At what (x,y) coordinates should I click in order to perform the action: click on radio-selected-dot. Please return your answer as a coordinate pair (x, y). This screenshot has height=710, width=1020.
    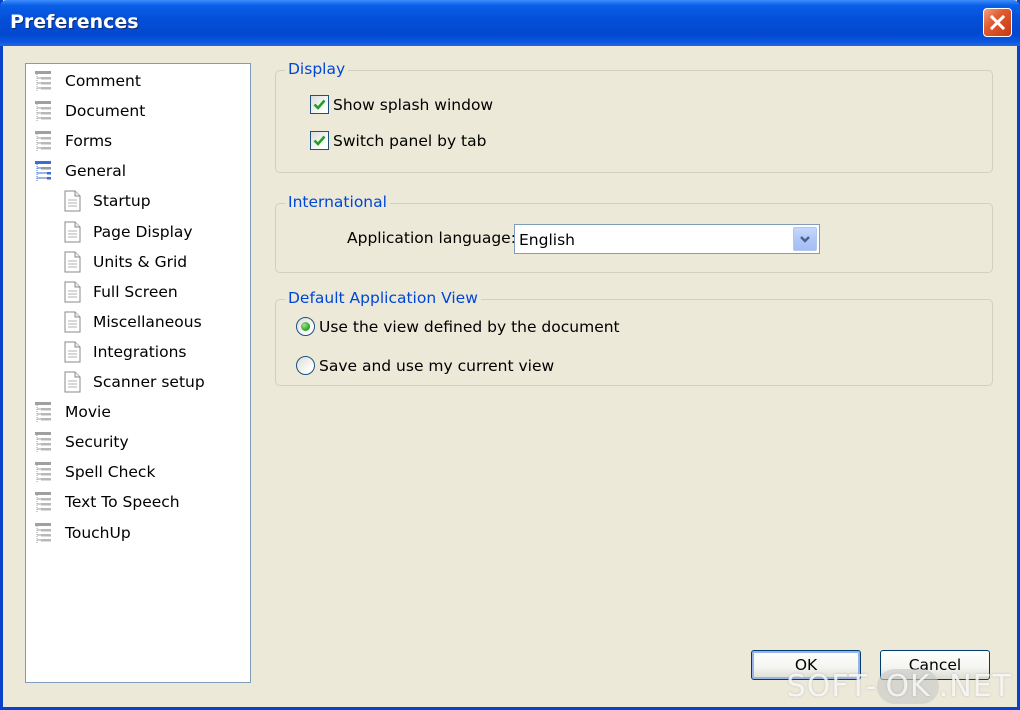
    Looking at the image, I should click on (305, 326).